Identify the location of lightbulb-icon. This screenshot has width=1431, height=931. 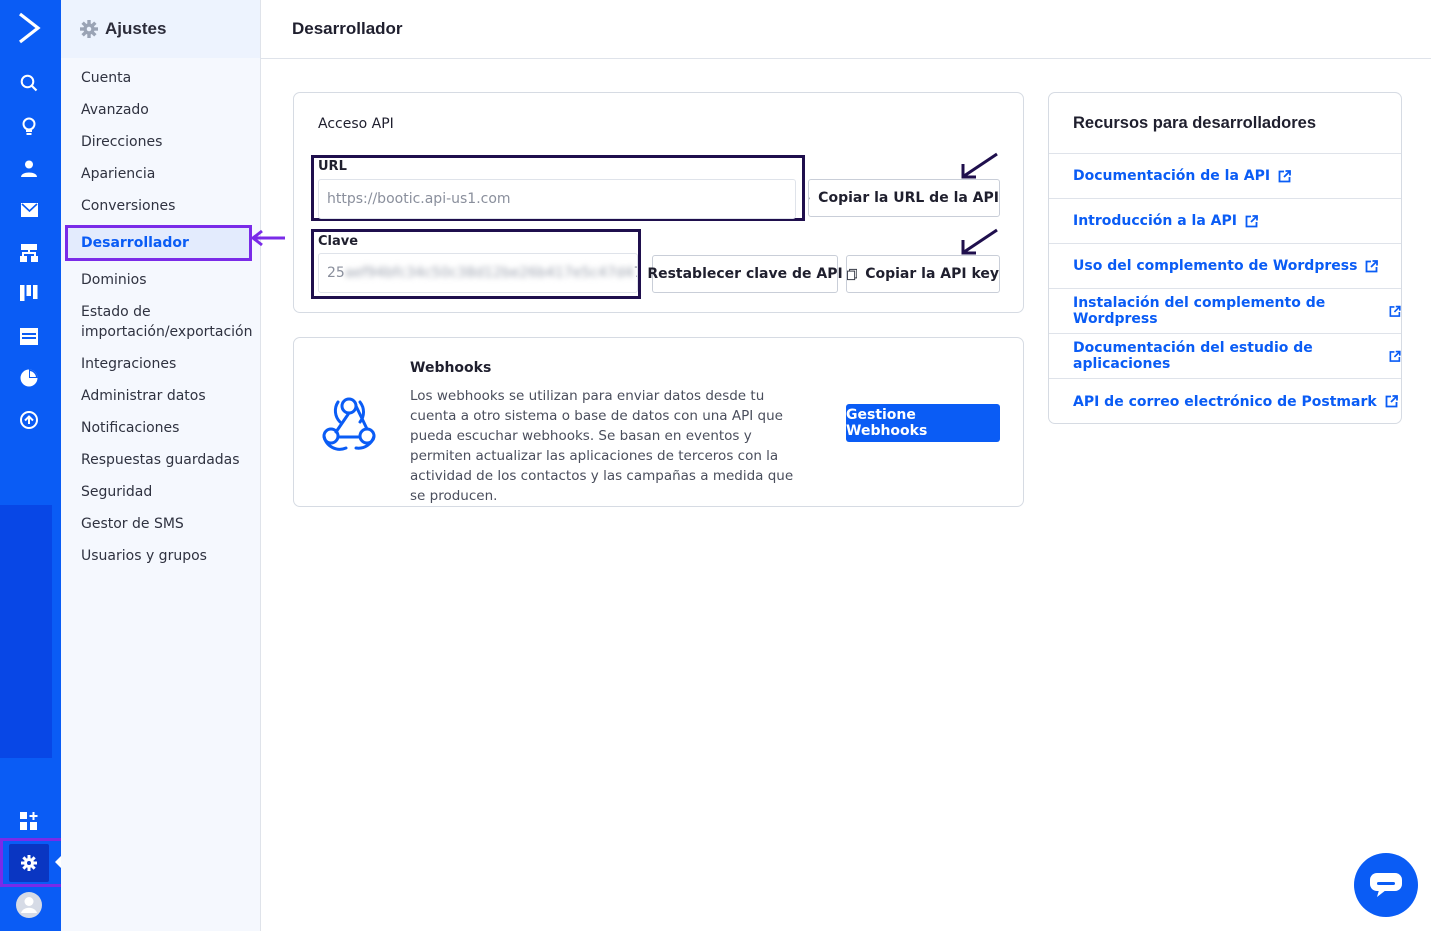
(29, 126).